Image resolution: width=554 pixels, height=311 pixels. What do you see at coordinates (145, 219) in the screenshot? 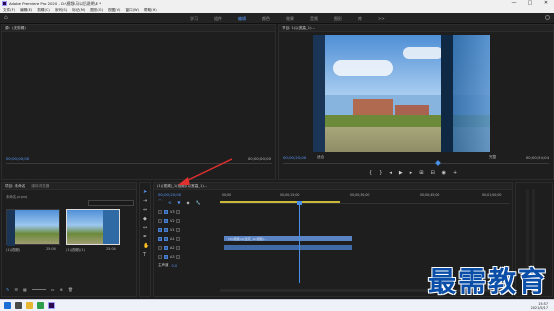
I see `razor-tool-icon: ◆` at bounding box center [145, 219].